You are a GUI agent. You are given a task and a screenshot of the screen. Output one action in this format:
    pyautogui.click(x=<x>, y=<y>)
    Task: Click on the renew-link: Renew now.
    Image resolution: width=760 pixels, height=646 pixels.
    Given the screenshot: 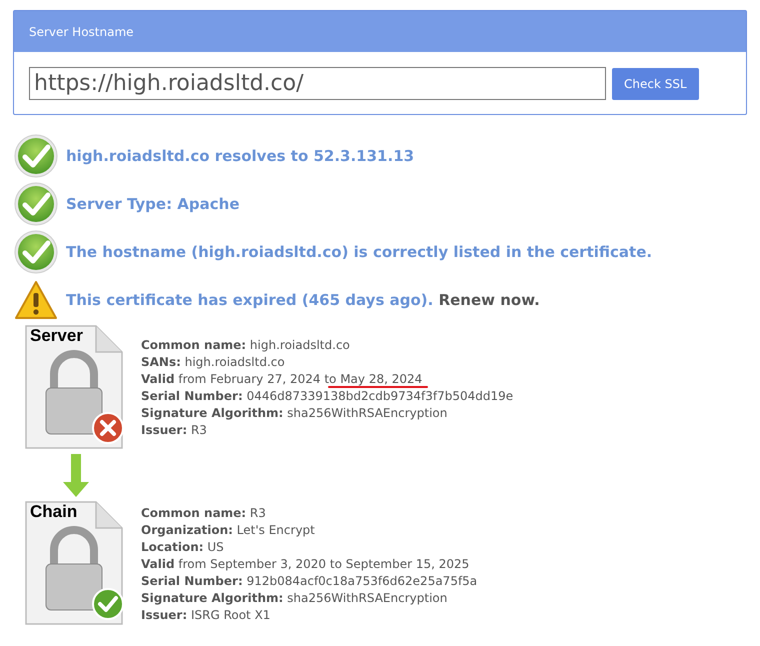 What is the action you would take?
    pyautogui.click(x=489, y=299)
    